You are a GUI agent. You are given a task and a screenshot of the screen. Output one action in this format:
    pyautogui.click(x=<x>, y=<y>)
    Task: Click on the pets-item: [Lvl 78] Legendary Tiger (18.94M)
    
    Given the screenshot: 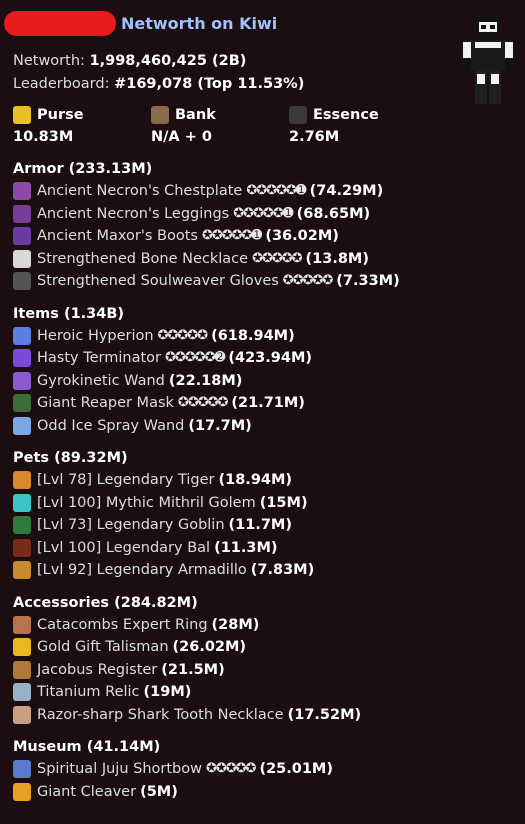 What is the action you would take?
    pyautogui.click(x=263, y=480)
    